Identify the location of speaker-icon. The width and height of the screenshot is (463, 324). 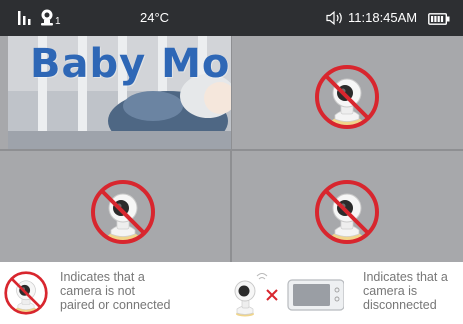
(334, 20).